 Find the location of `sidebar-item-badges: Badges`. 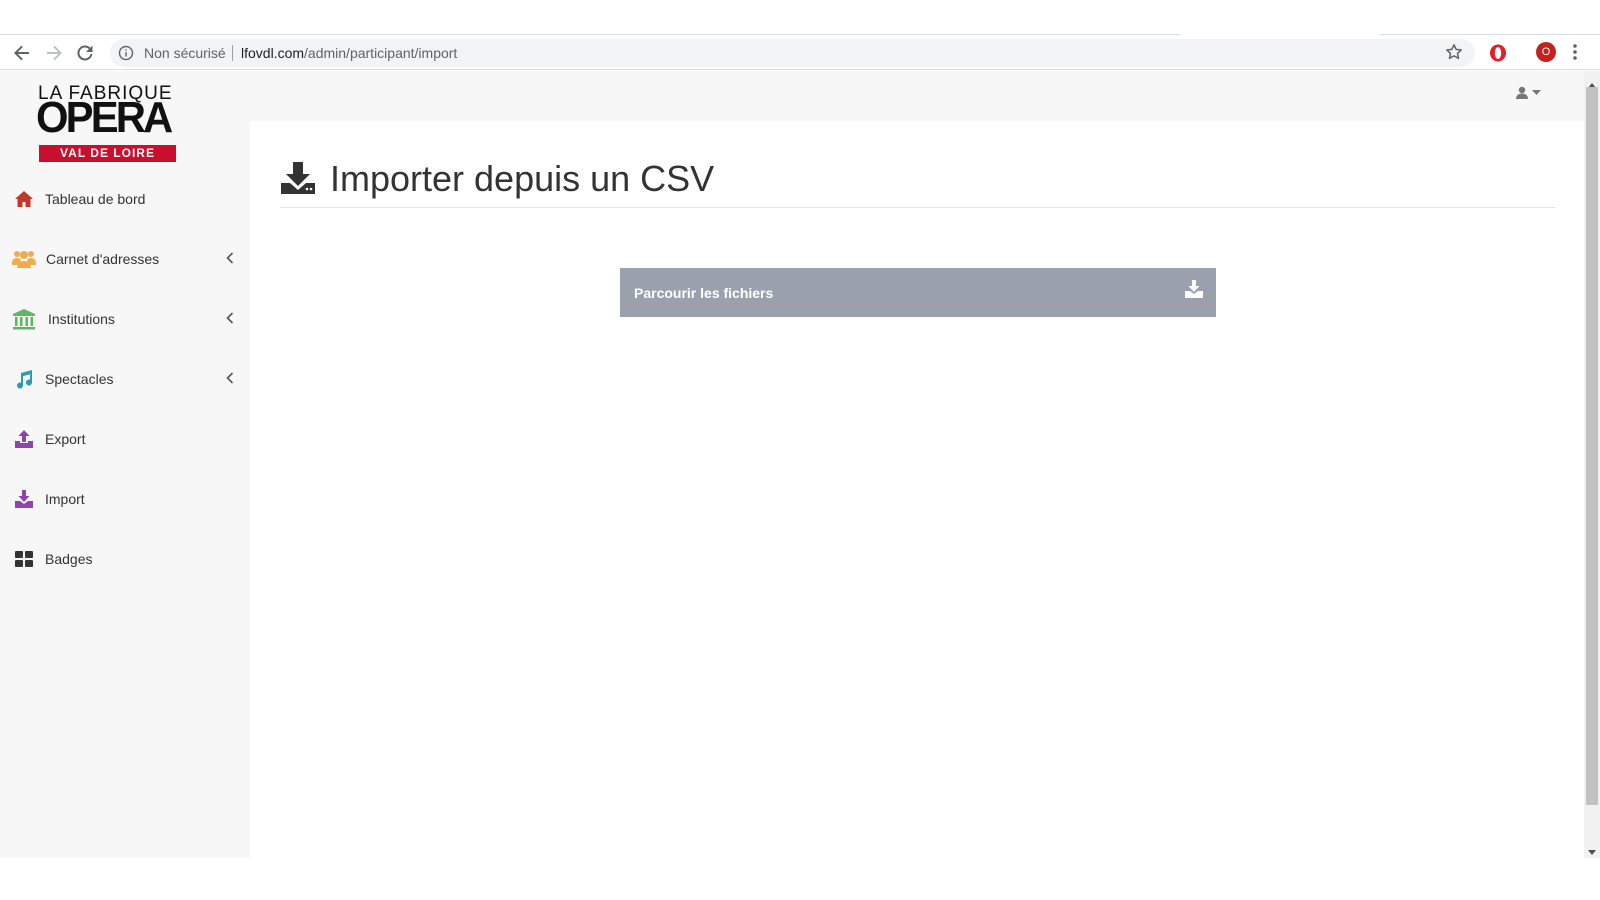

sidebar-item-badges: Badges is located at coordinates (125, 559).